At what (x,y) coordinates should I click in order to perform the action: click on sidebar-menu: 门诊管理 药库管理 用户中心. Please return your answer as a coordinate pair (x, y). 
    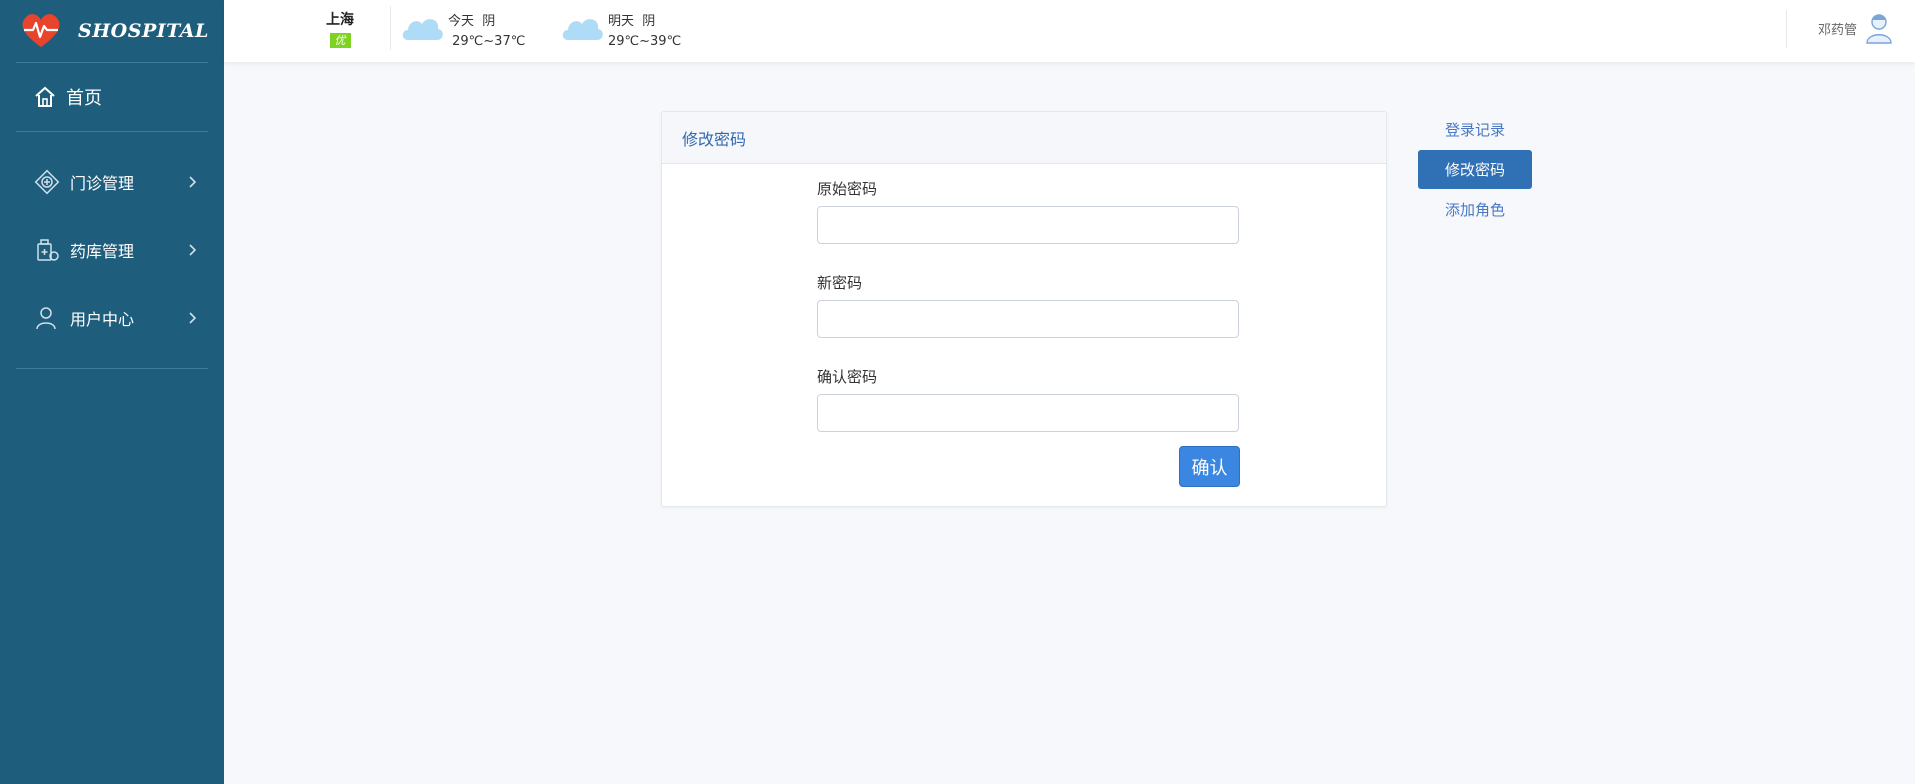
    Looking at the image, I should click on (112, 250).